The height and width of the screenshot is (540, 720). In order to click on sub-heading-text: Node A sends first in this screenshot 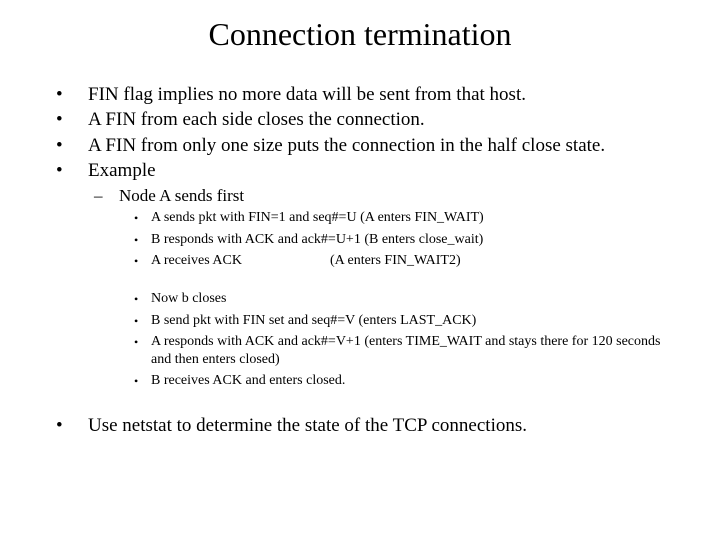, I will do `click(182, 195)`.